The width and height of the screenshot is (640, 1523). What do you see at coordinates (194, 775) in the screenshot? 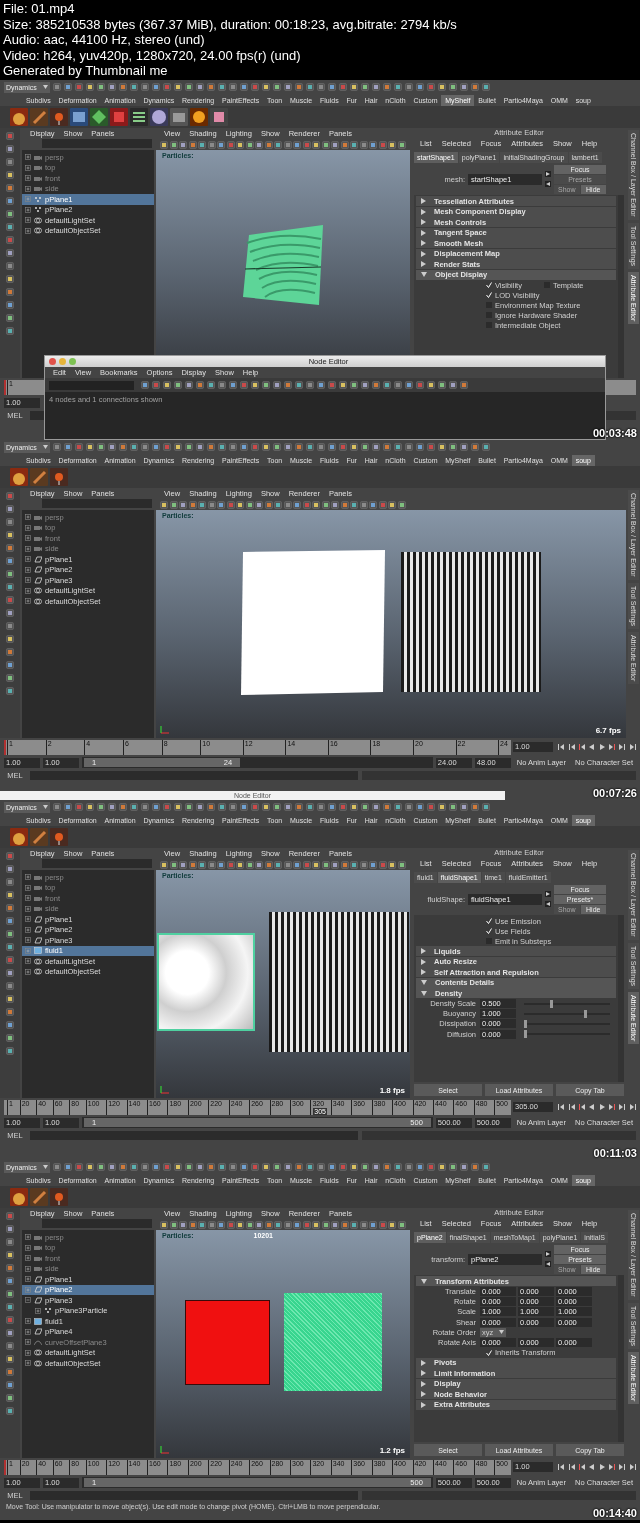
I see `command-field` at bounding box center [194, 775].